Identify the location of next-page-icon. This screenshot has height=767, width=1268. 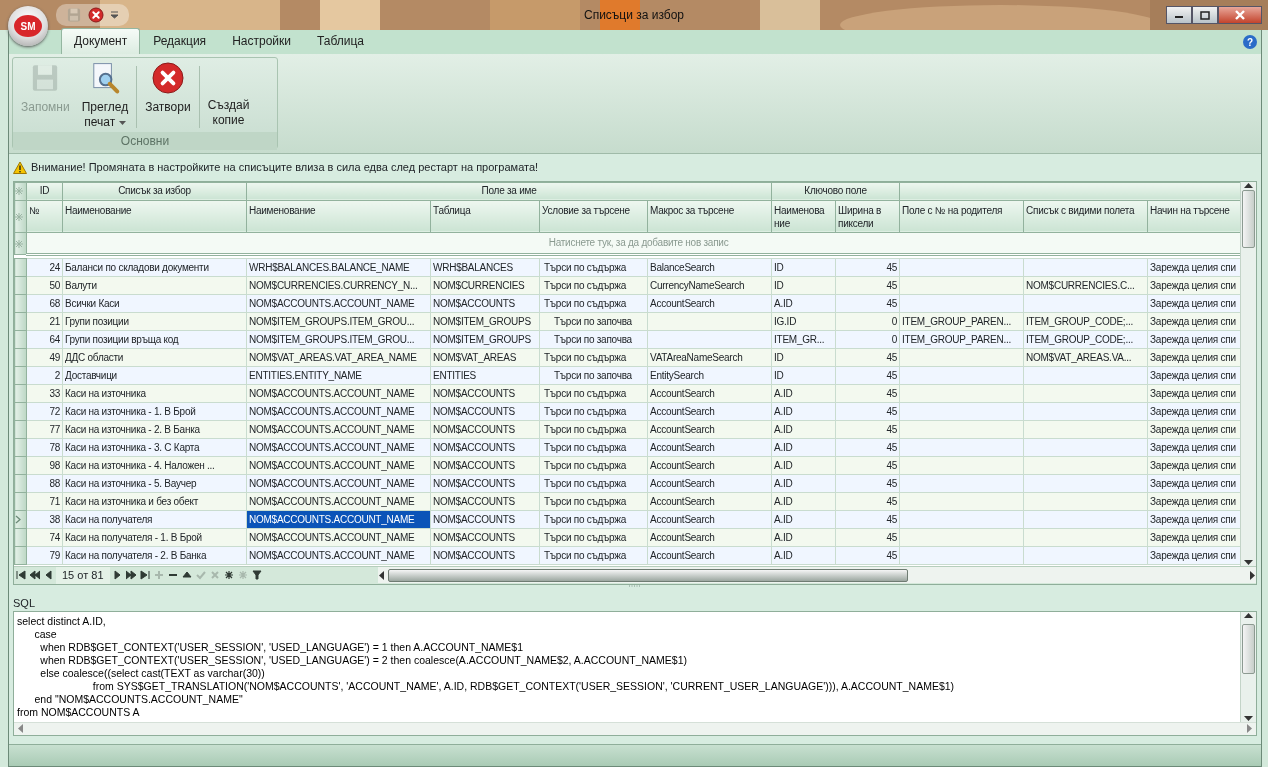
(130, 575).